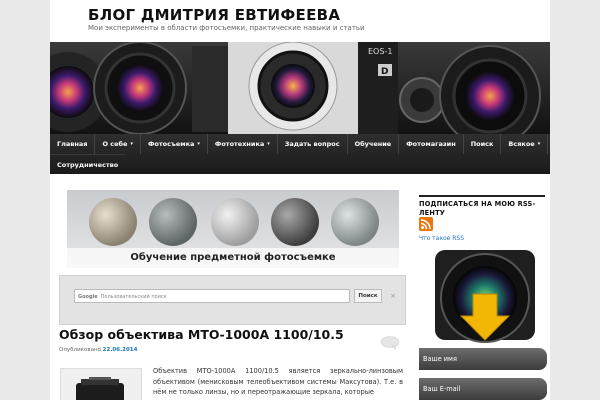 This screenshot has width=600, height=400. I want to click on nav-item-ask-question: Задать вопрос, so click(313, 144).